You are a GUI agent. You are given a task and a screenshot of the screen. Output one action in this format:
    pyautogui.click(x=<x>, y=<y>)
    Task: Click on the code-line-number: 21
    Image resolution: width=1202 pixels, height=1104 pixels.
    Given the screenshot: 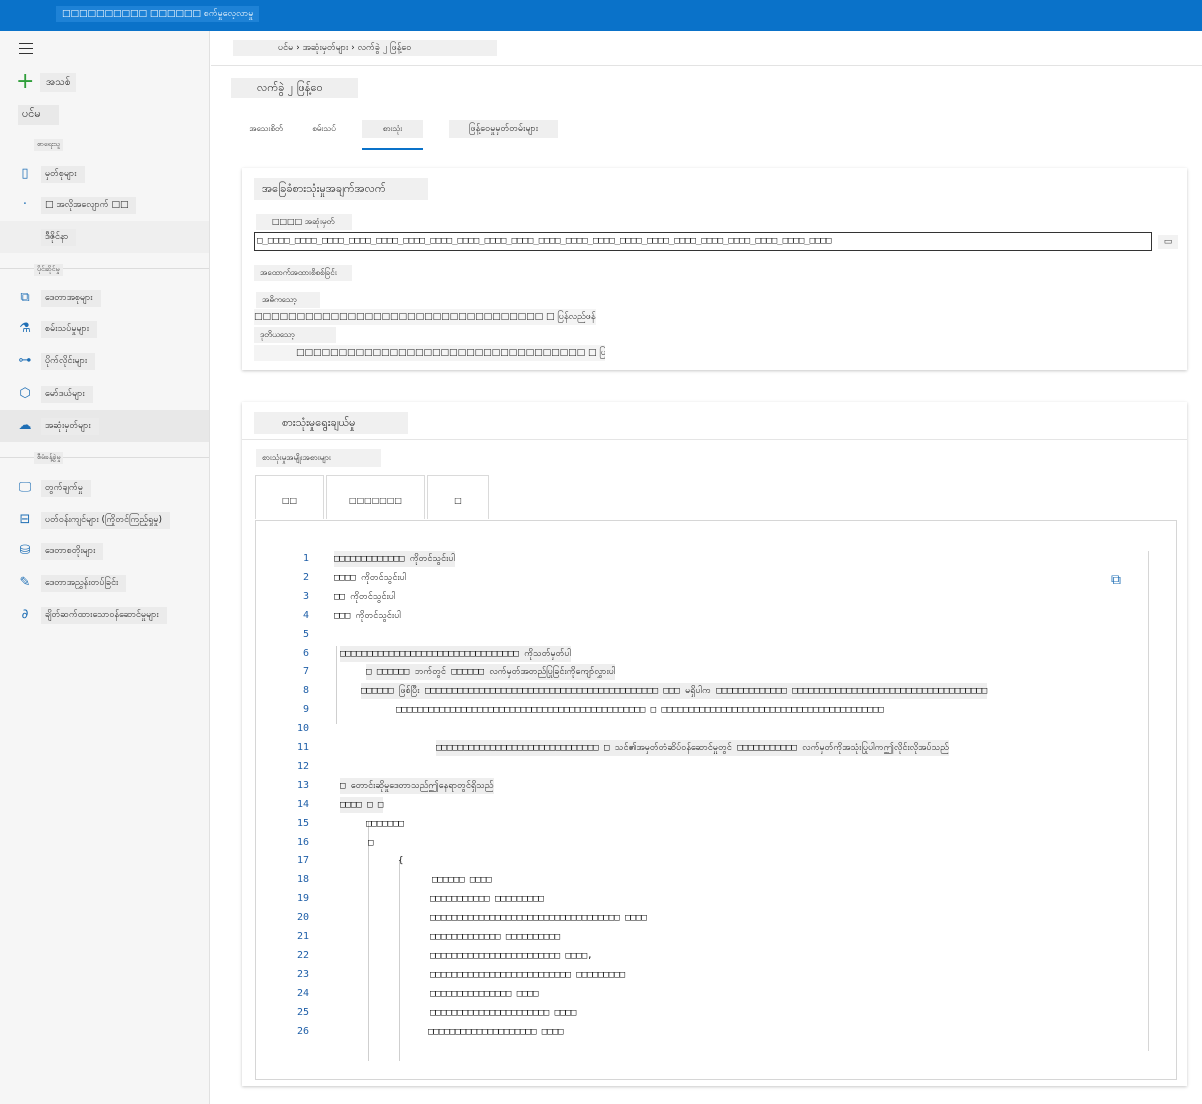 What is the action you would take?
    pyautogui.click(x=302, y=936)
    